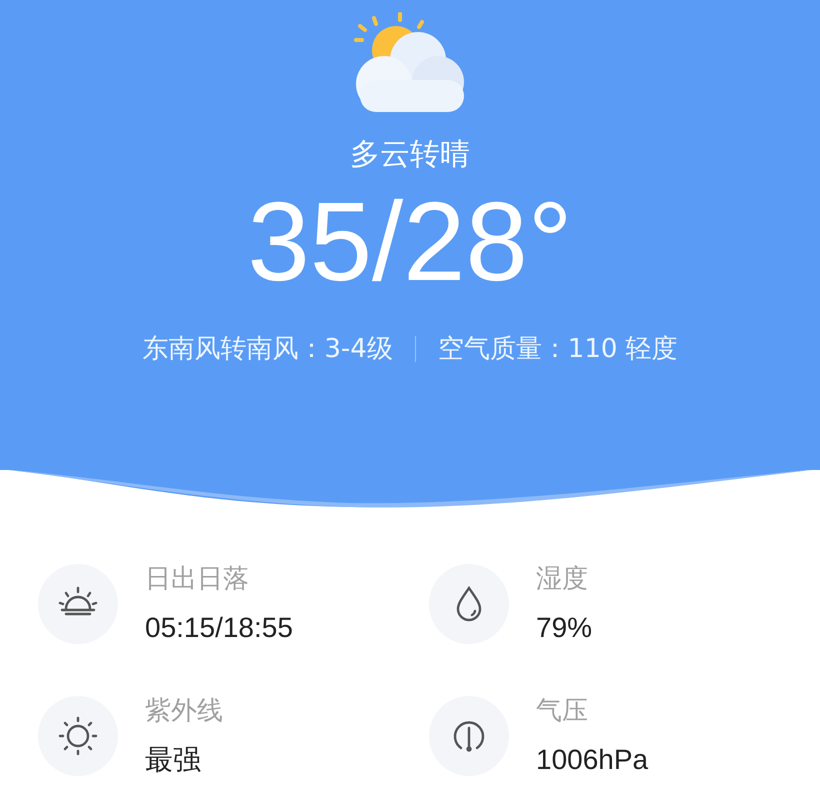  I want to click on detail-value: 最强, so click(173, 760).